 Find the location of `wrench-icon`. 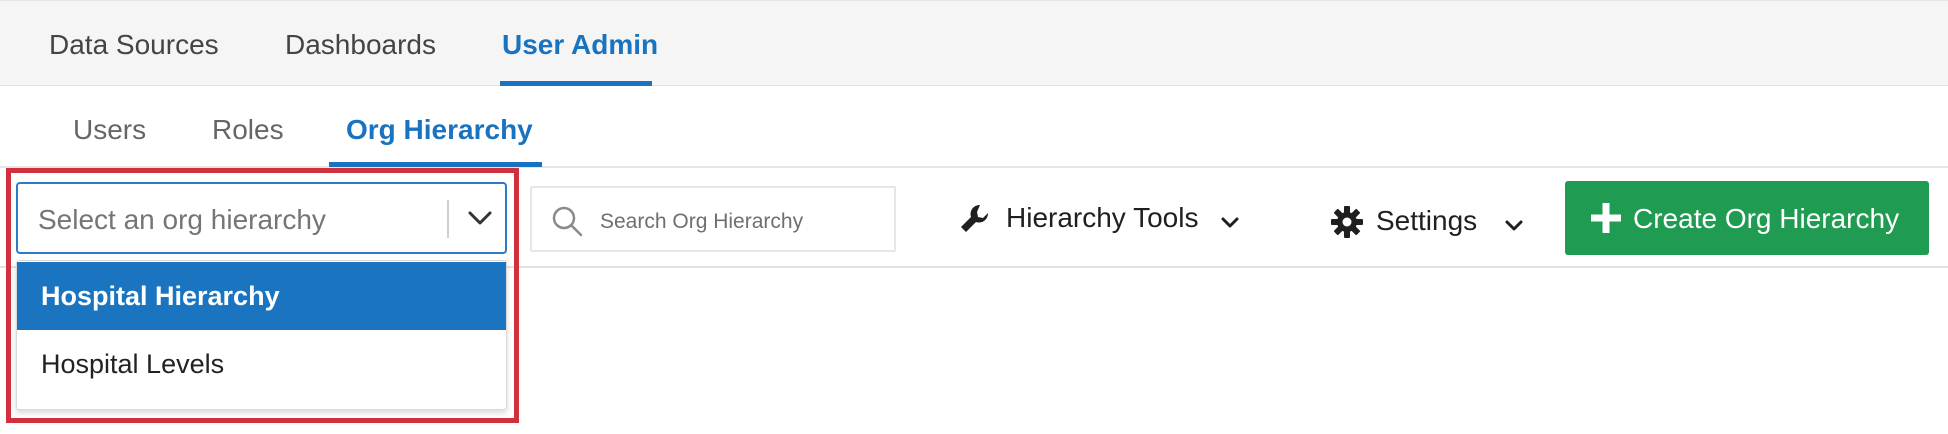

wrench-icon is located at coordinates (975, 218).